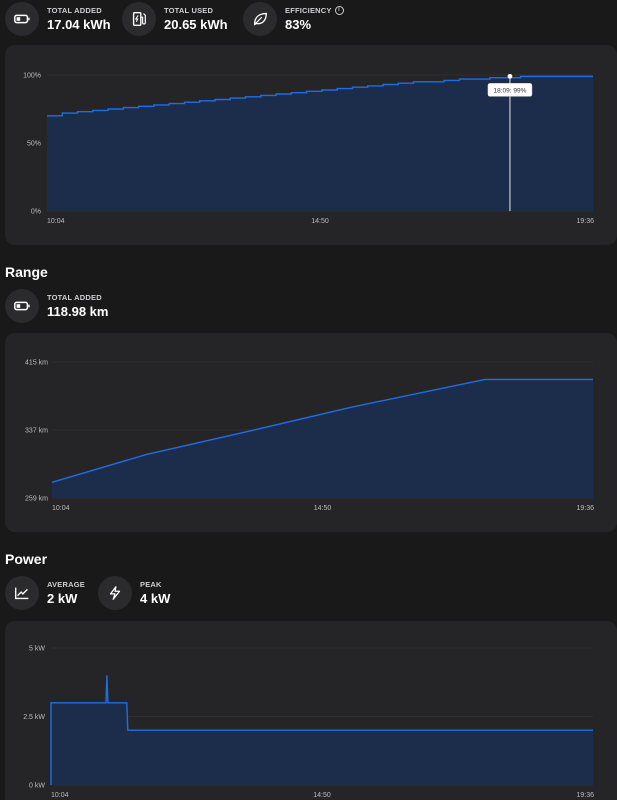 Image resolution: width=617 pixels, height=800 pixels. Describe the element at coordinates (36, 499) in the screenshot. I see `y-tick-label: 259 km` at that location.